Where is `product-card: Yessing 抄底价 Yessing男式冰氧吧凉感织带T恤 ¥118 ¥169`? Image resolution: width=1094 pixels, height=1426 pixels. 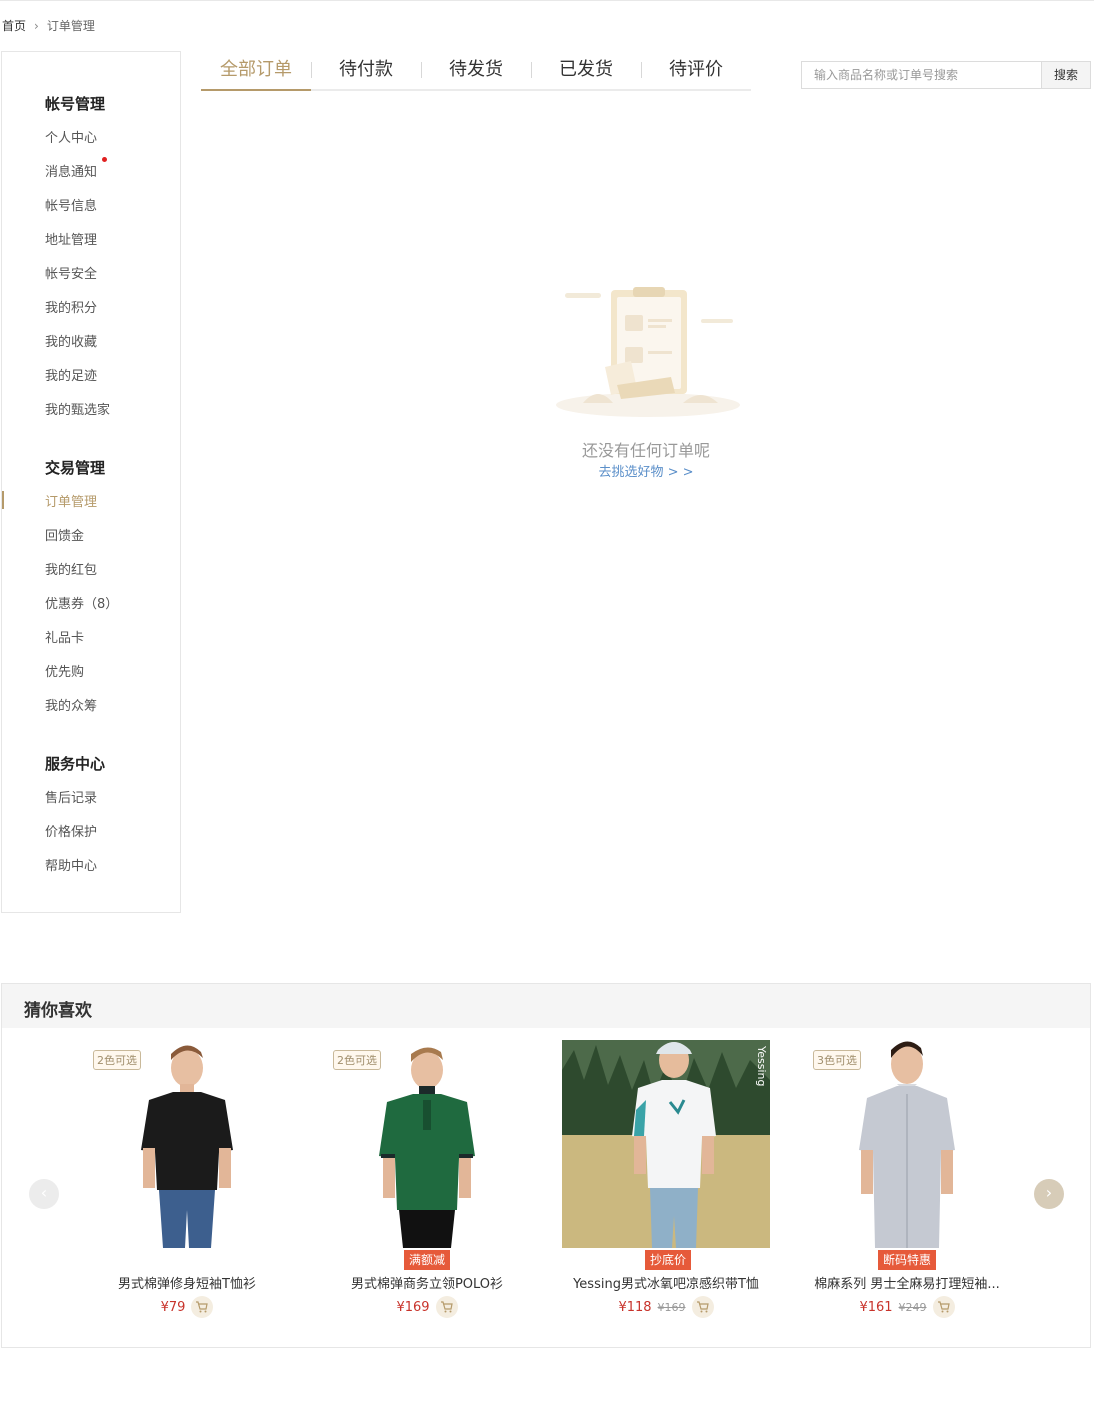
product-card: Yessing 抄底价 Yessing男式冰氧吧凉感织带T恤 ¥118 ¥169 is located at coordinates (666, 1185).